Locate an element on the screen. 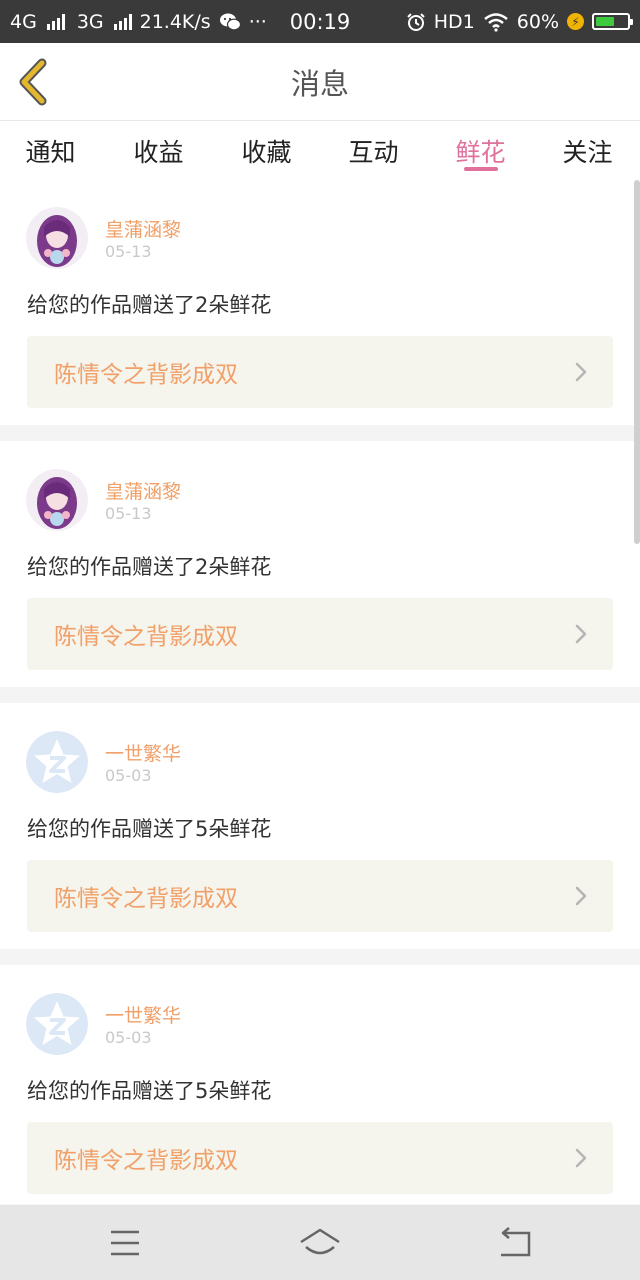 The height and width of the screenshot is (1280, 640). back-icon is located at coordinates (515, 1243).